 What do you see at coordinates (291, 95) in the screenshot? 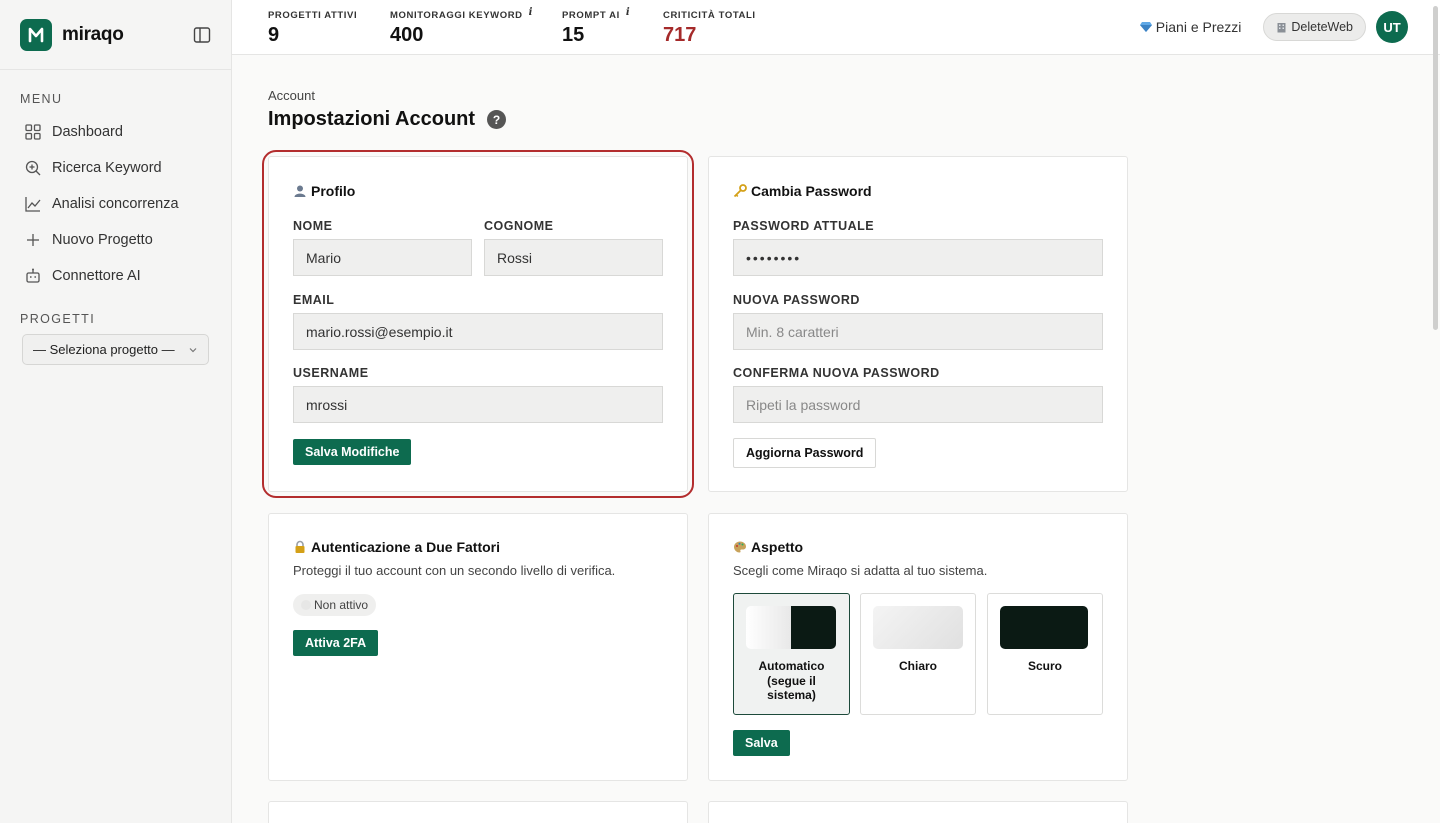
I see `breadcrumb: Account` at bounding box center [291, 95].